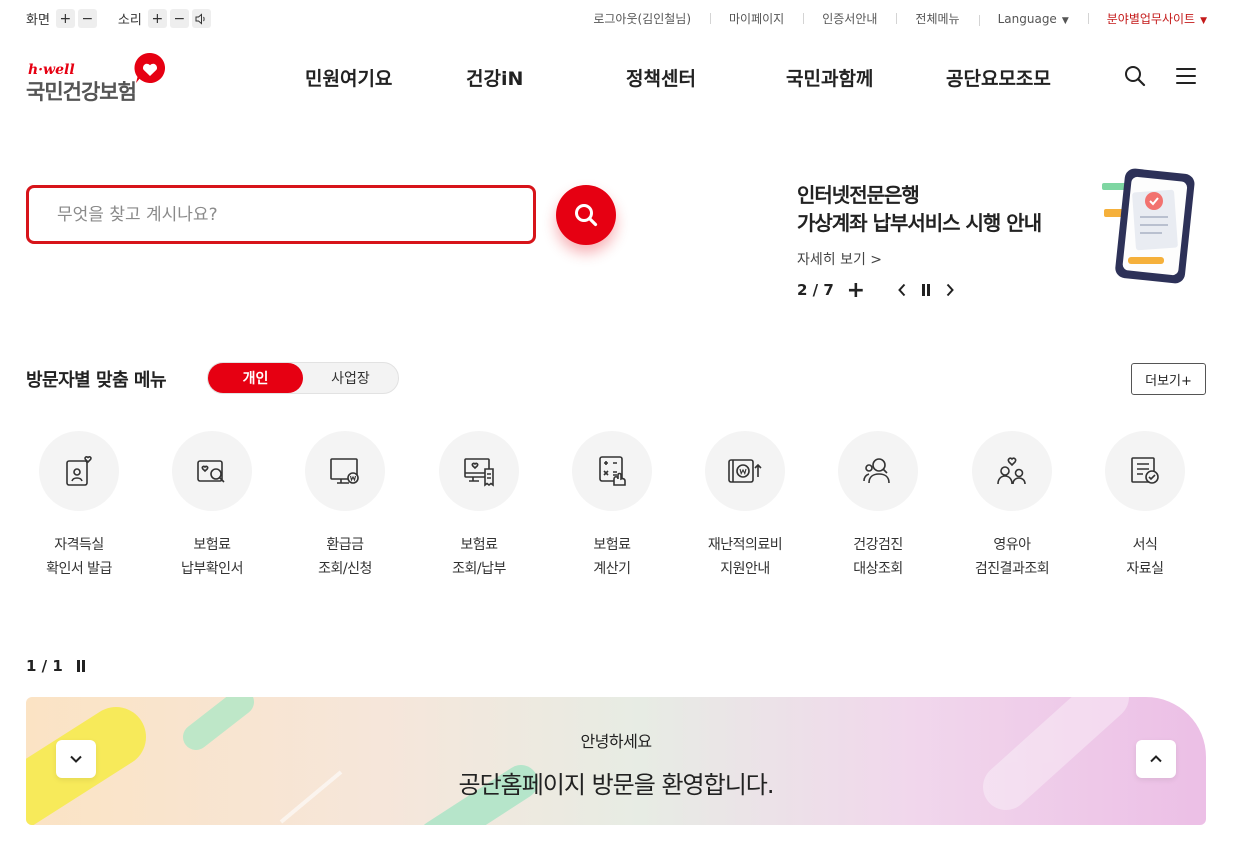 The width and height of the screenshot is (1237, 849). What do you see at coordinates (612, 557) in the screenshot?
I see `quick-menu-label: 보험료 계산기` at bounding box center [612, 557].